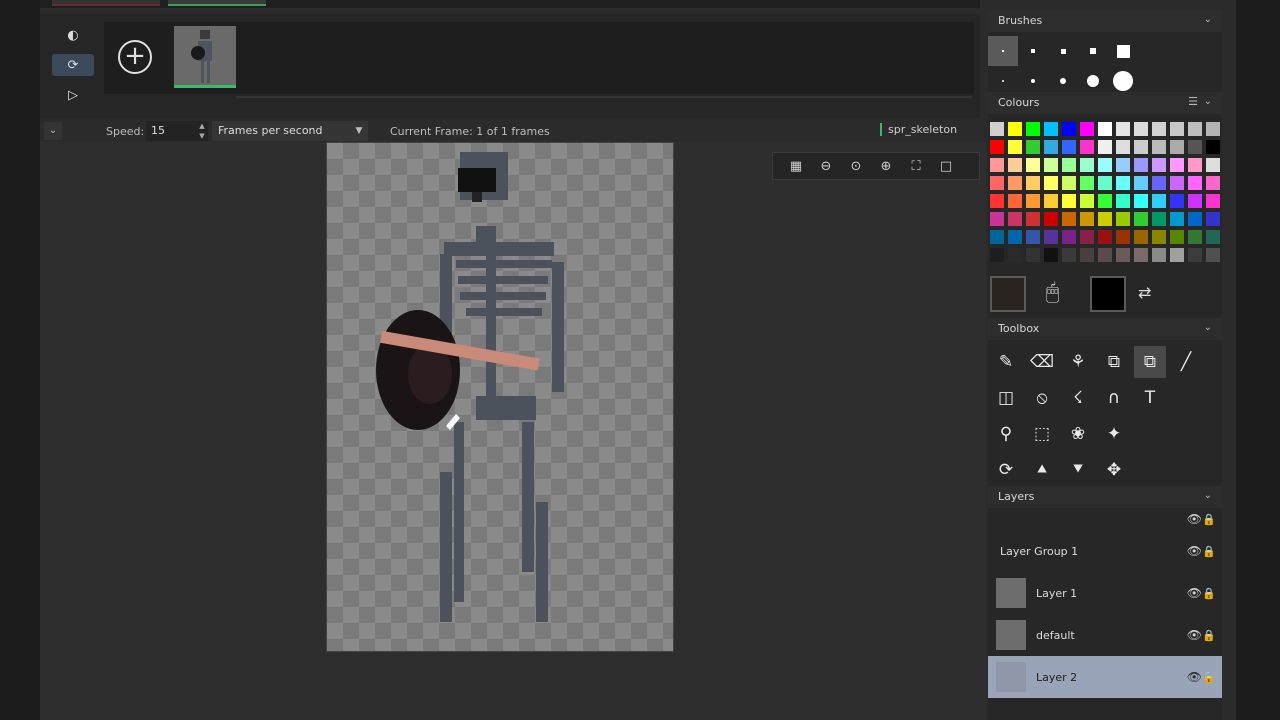 Image resolution: width=1280 pixels, height=720 pixels. What do you see at coordinates (1105, 497) in the screenshot?
I see `layers-header: Layers ⌄` at bounding box center [1105, 497].